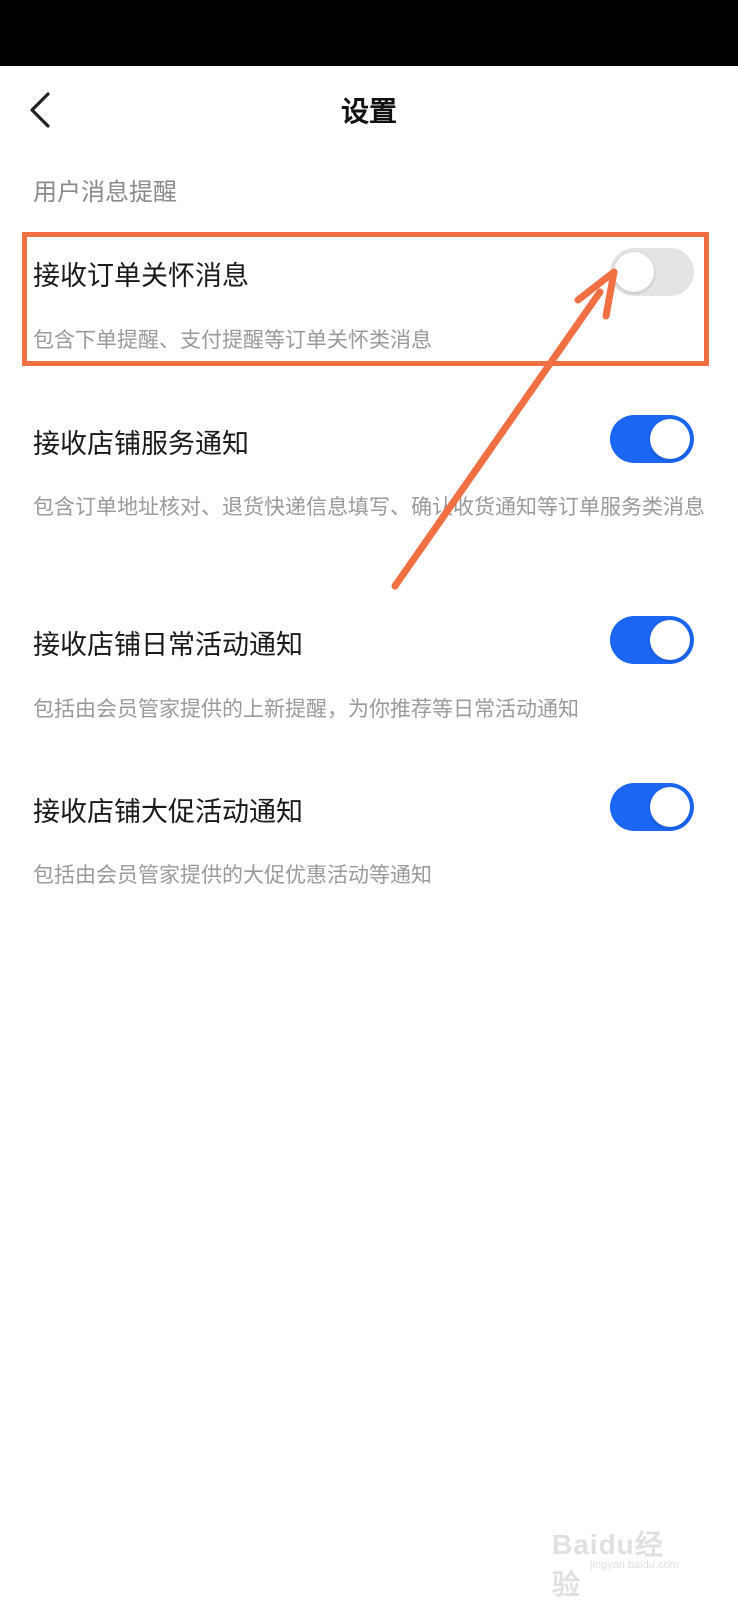 The image size is (738, 1600). I want to click on setting-label-daily-activity: 接收店铺日常活动通知, so click(168, 645).